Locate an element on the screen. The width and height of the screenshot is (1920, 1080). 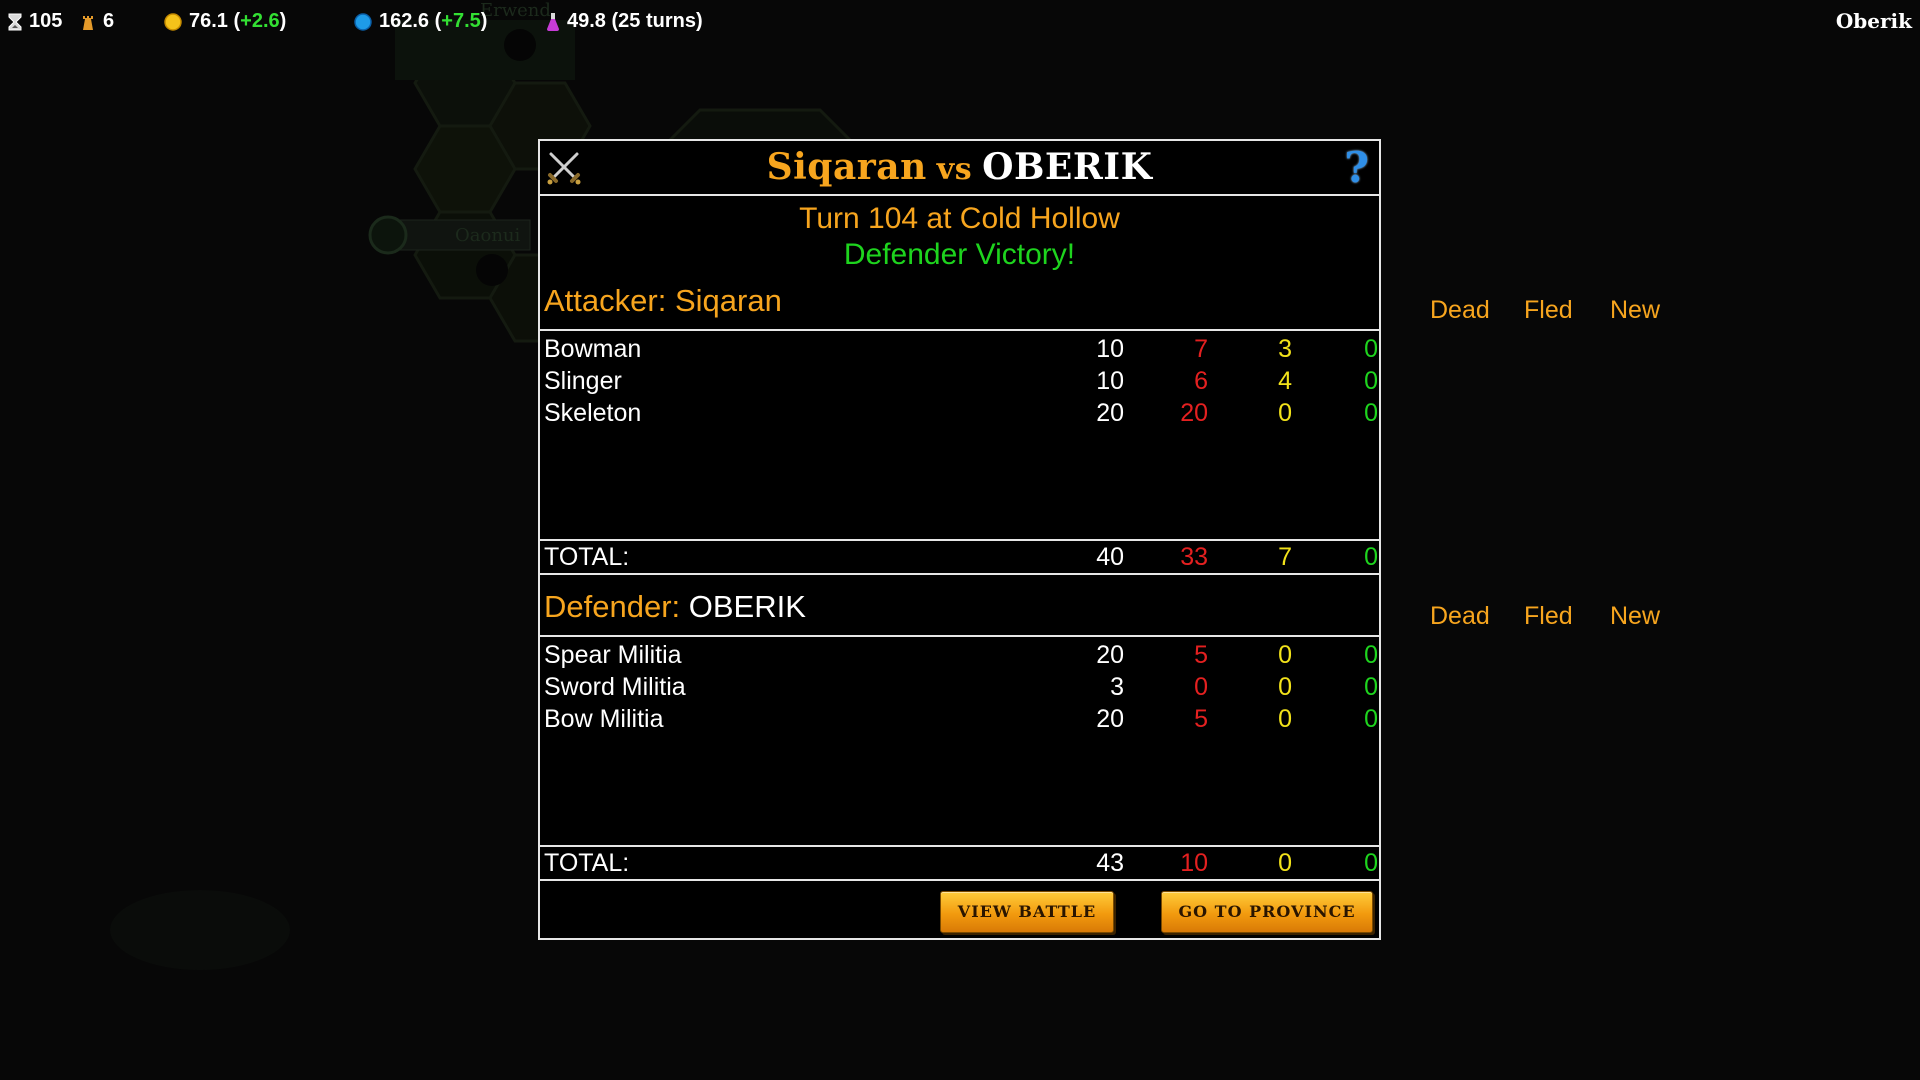
attacker-title: Attacker: Siqaran is located at coordinates (663, 300).